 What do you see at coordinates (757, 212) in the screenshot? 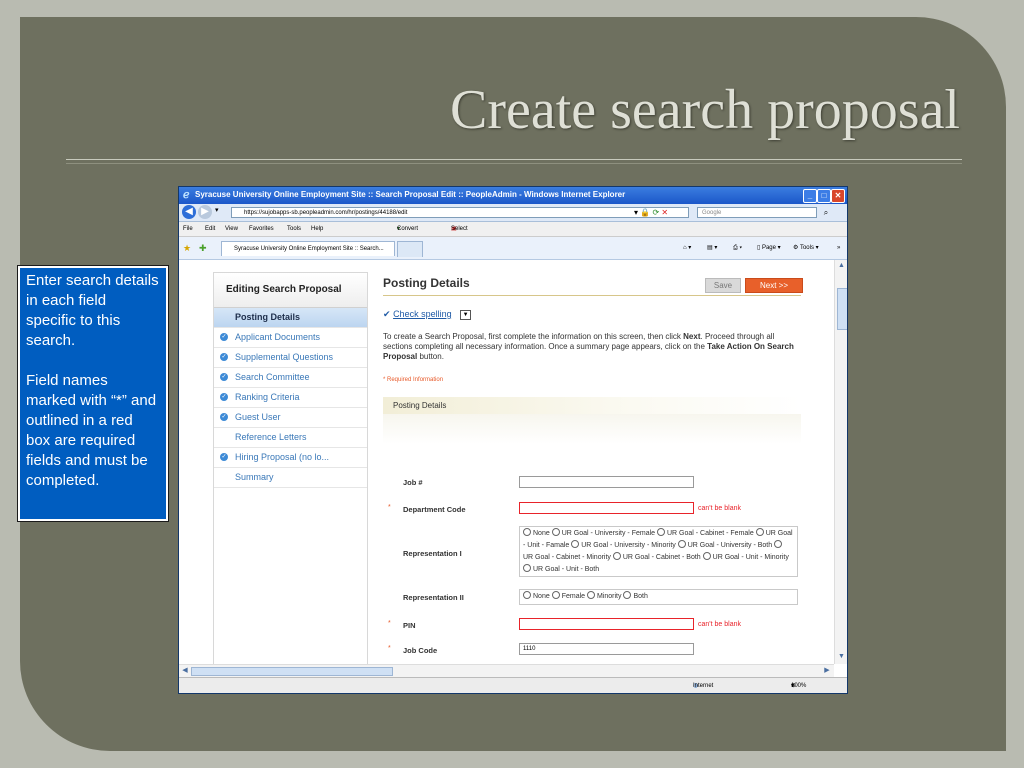
I see `search-input: Google` at bounding box center [757, 212].